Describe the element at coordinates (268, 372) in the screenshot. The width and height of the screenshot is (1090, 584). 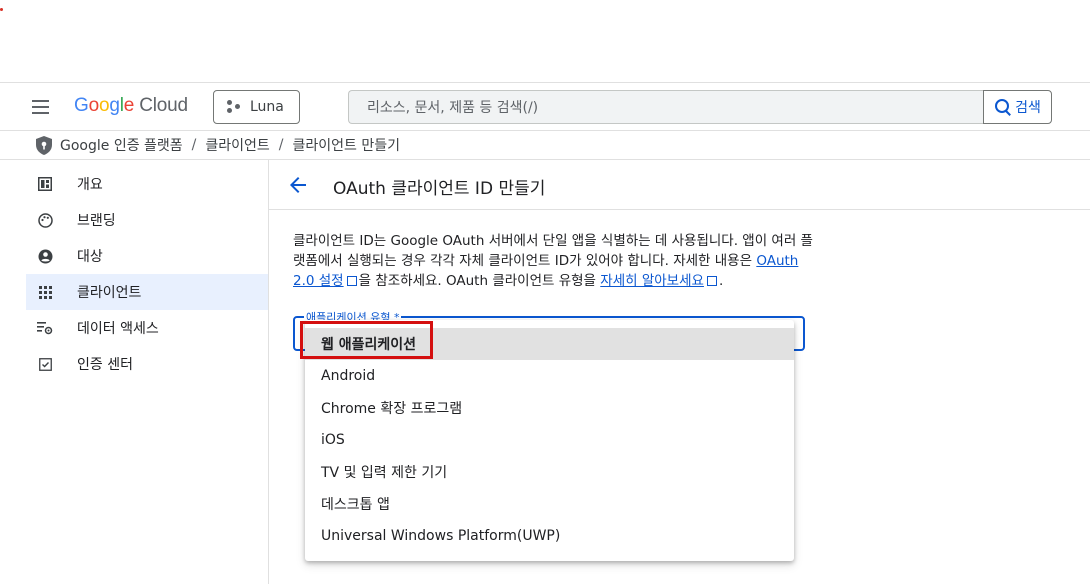
I see `sidebar-divider` at that location.